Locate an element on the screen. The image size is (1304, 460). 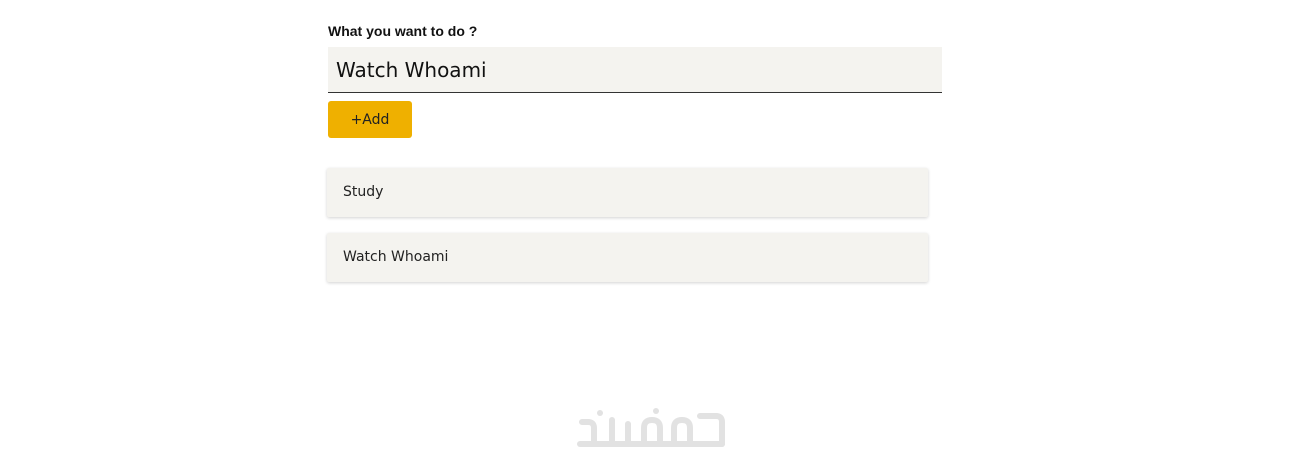
watermark-logo is located at coordinates (651, 427).